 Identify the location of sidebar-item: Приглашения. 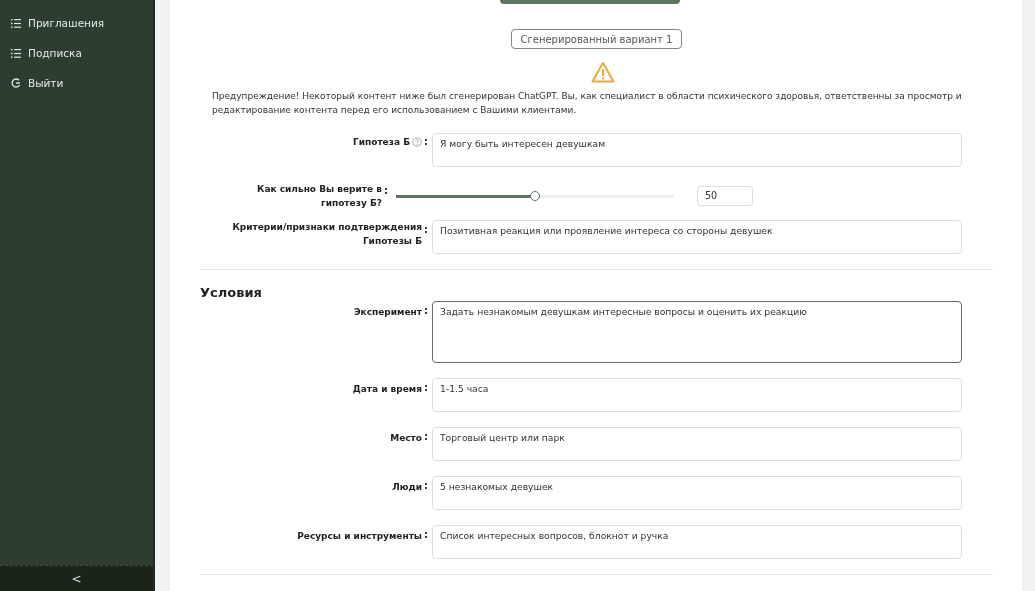
(76, 23).